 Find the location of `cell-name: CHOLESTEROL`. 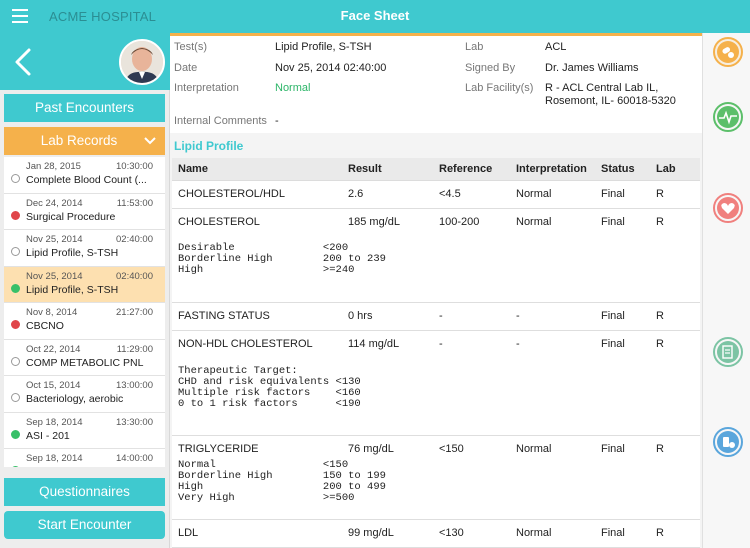

cell-name: CHOLESTEROL is located at coordinates (219, 222).